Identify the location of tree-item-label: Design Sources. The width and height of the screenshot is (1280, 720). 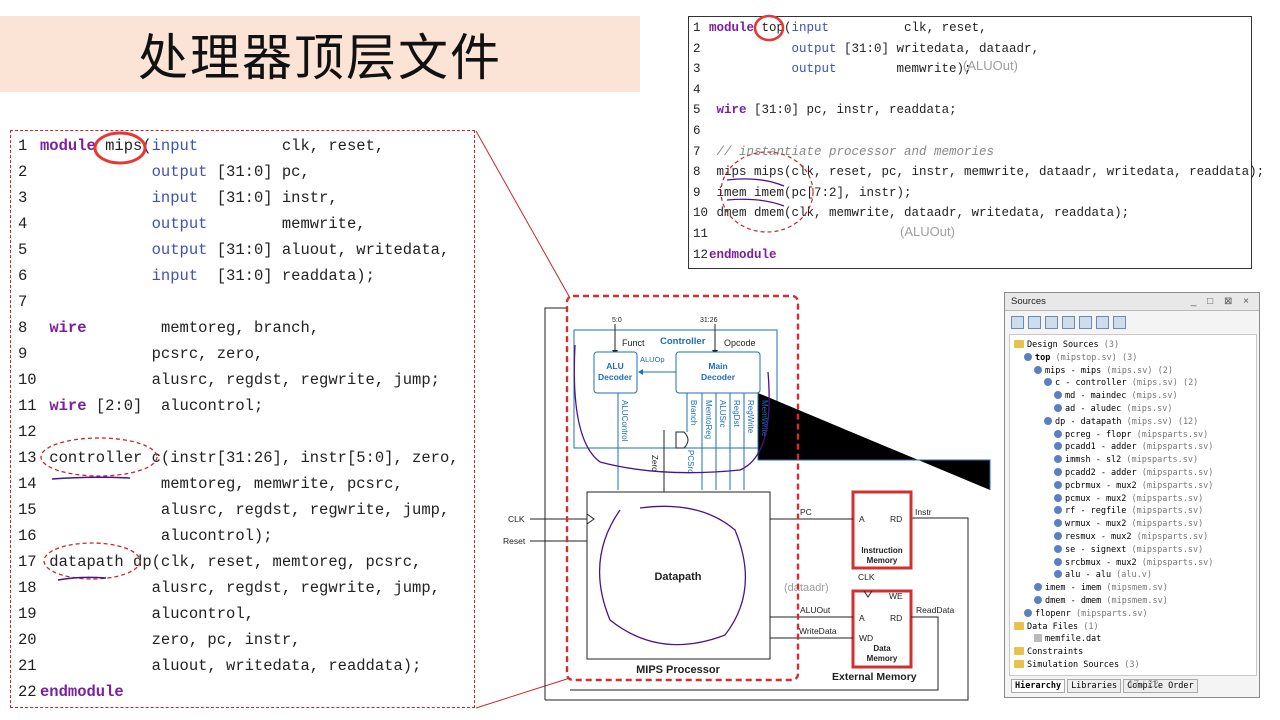
(1063, 345).